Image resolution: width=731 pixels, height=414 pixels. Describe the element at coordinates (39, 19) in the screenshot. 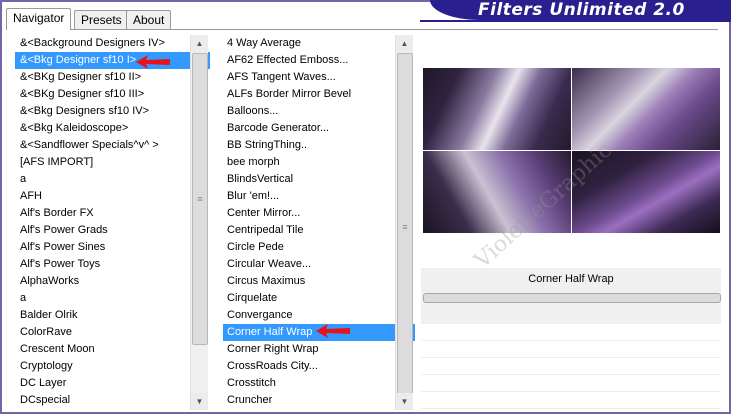

I see `tab-navigator: Navigator` at that location.